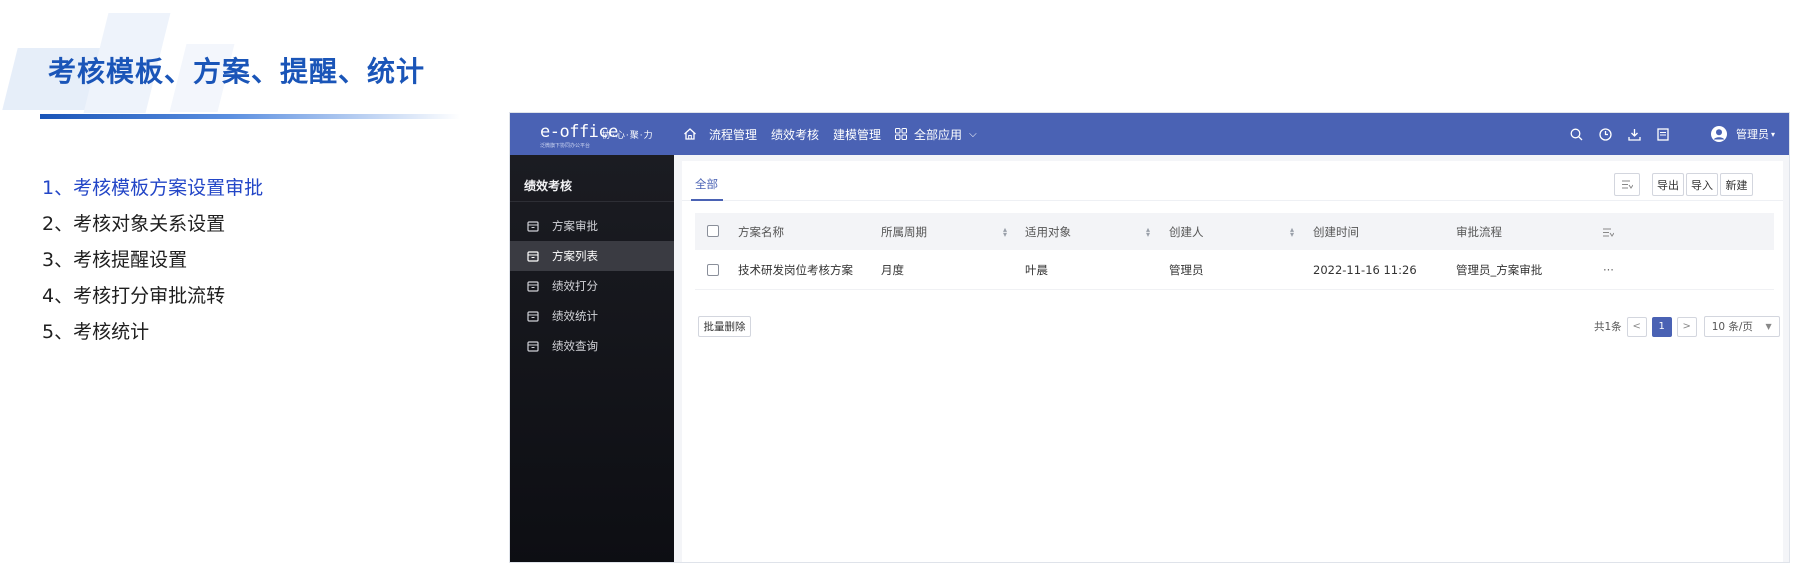  I want to click on logo-tagline: 泛微旗下协同办公平台, so click(565, 146).